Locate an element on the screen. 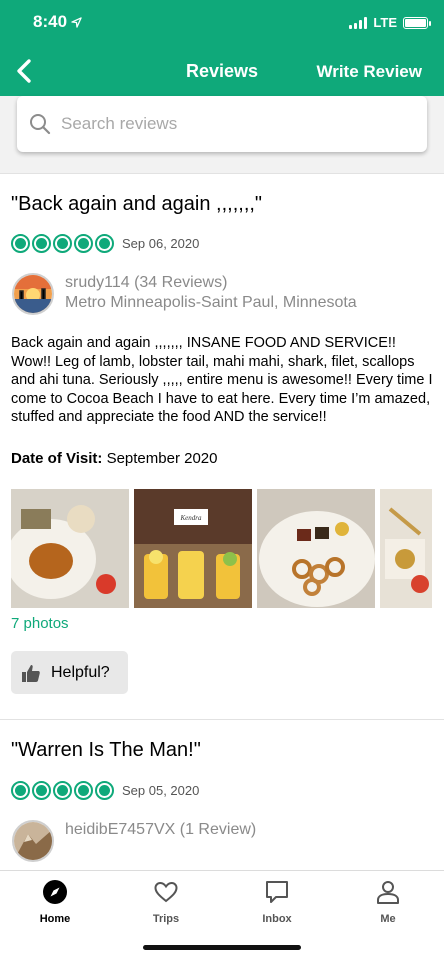 The width and height of the screenshot is (444, 960). tab-label: Inbox is located at coordinates (277, 919).